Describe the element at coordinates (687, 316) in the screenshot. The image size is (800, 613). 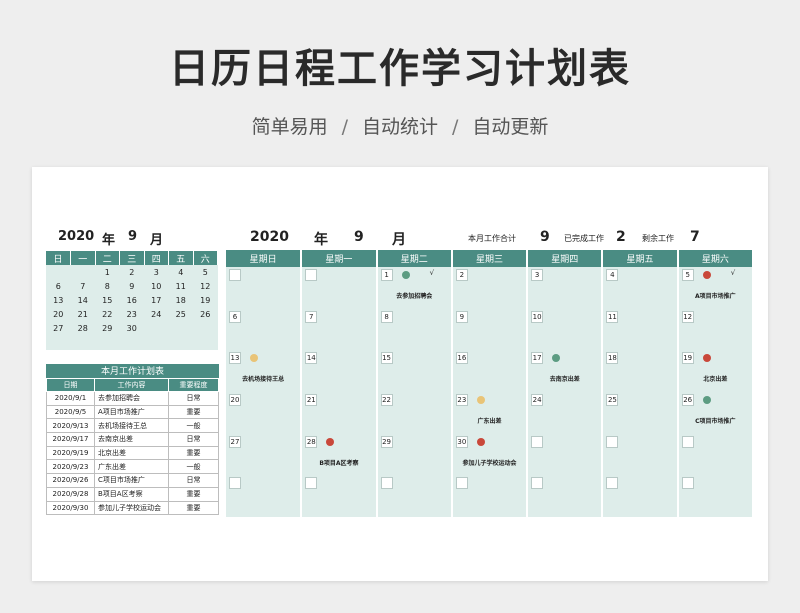
I see `day-number-box: 12` at that location.